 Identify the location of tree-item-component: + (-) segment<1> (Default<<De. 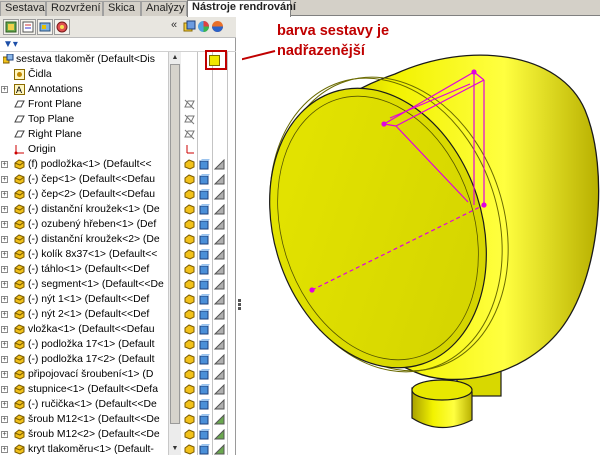
(84, 284).